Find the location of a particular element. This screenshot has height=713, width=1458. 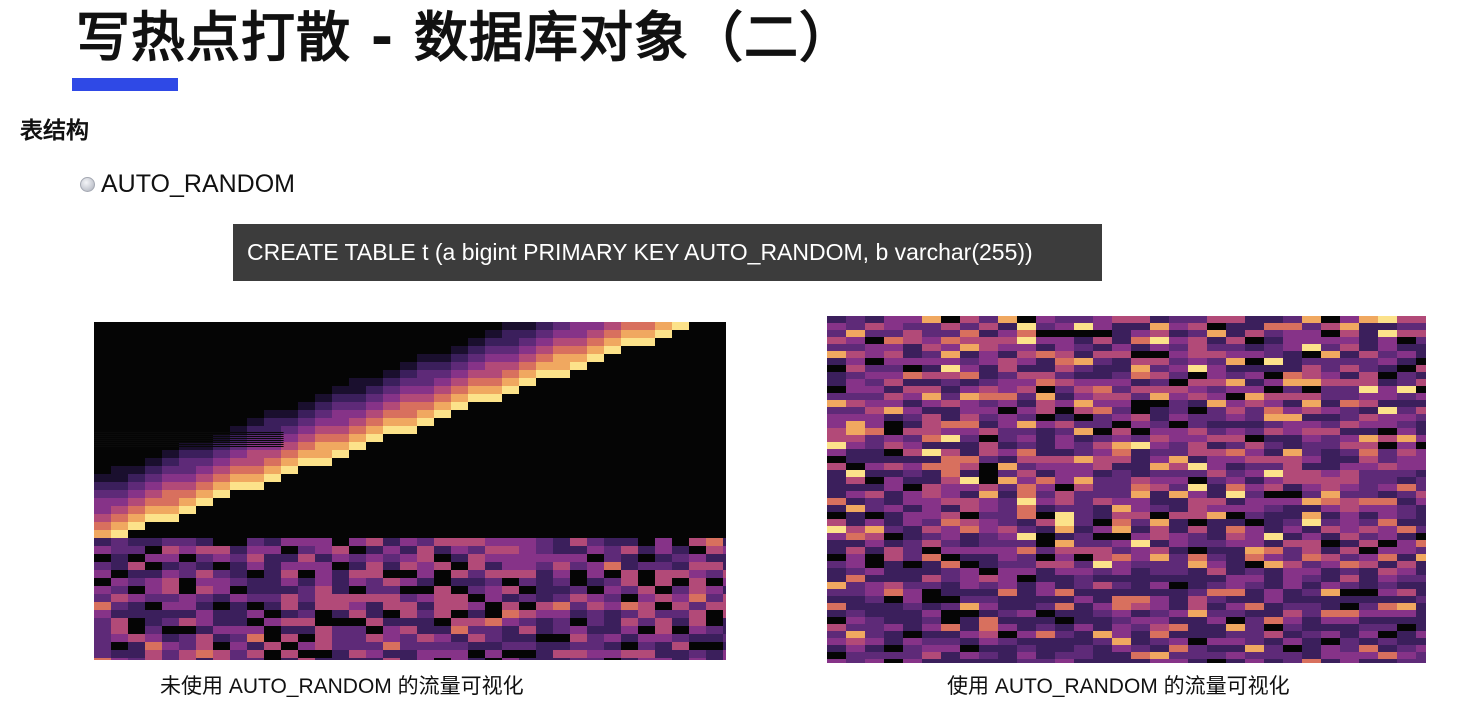

figure-caption-left: 未使用 AUTO_RANDOM 的流量可视化 is located at coordinates (342, 686).